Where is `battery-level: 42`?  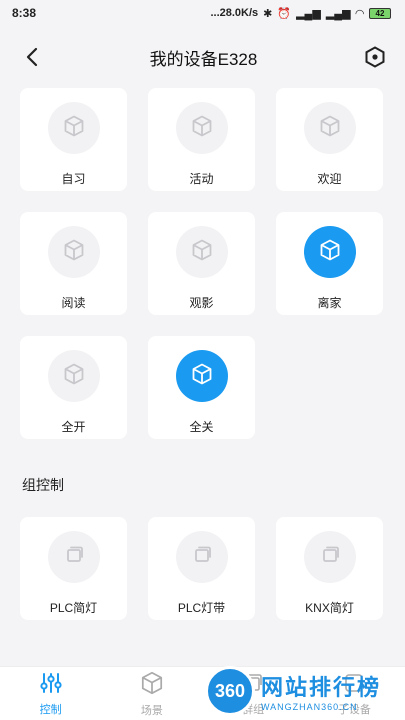
battery-level: 42 is located at coordinates (380, 13).